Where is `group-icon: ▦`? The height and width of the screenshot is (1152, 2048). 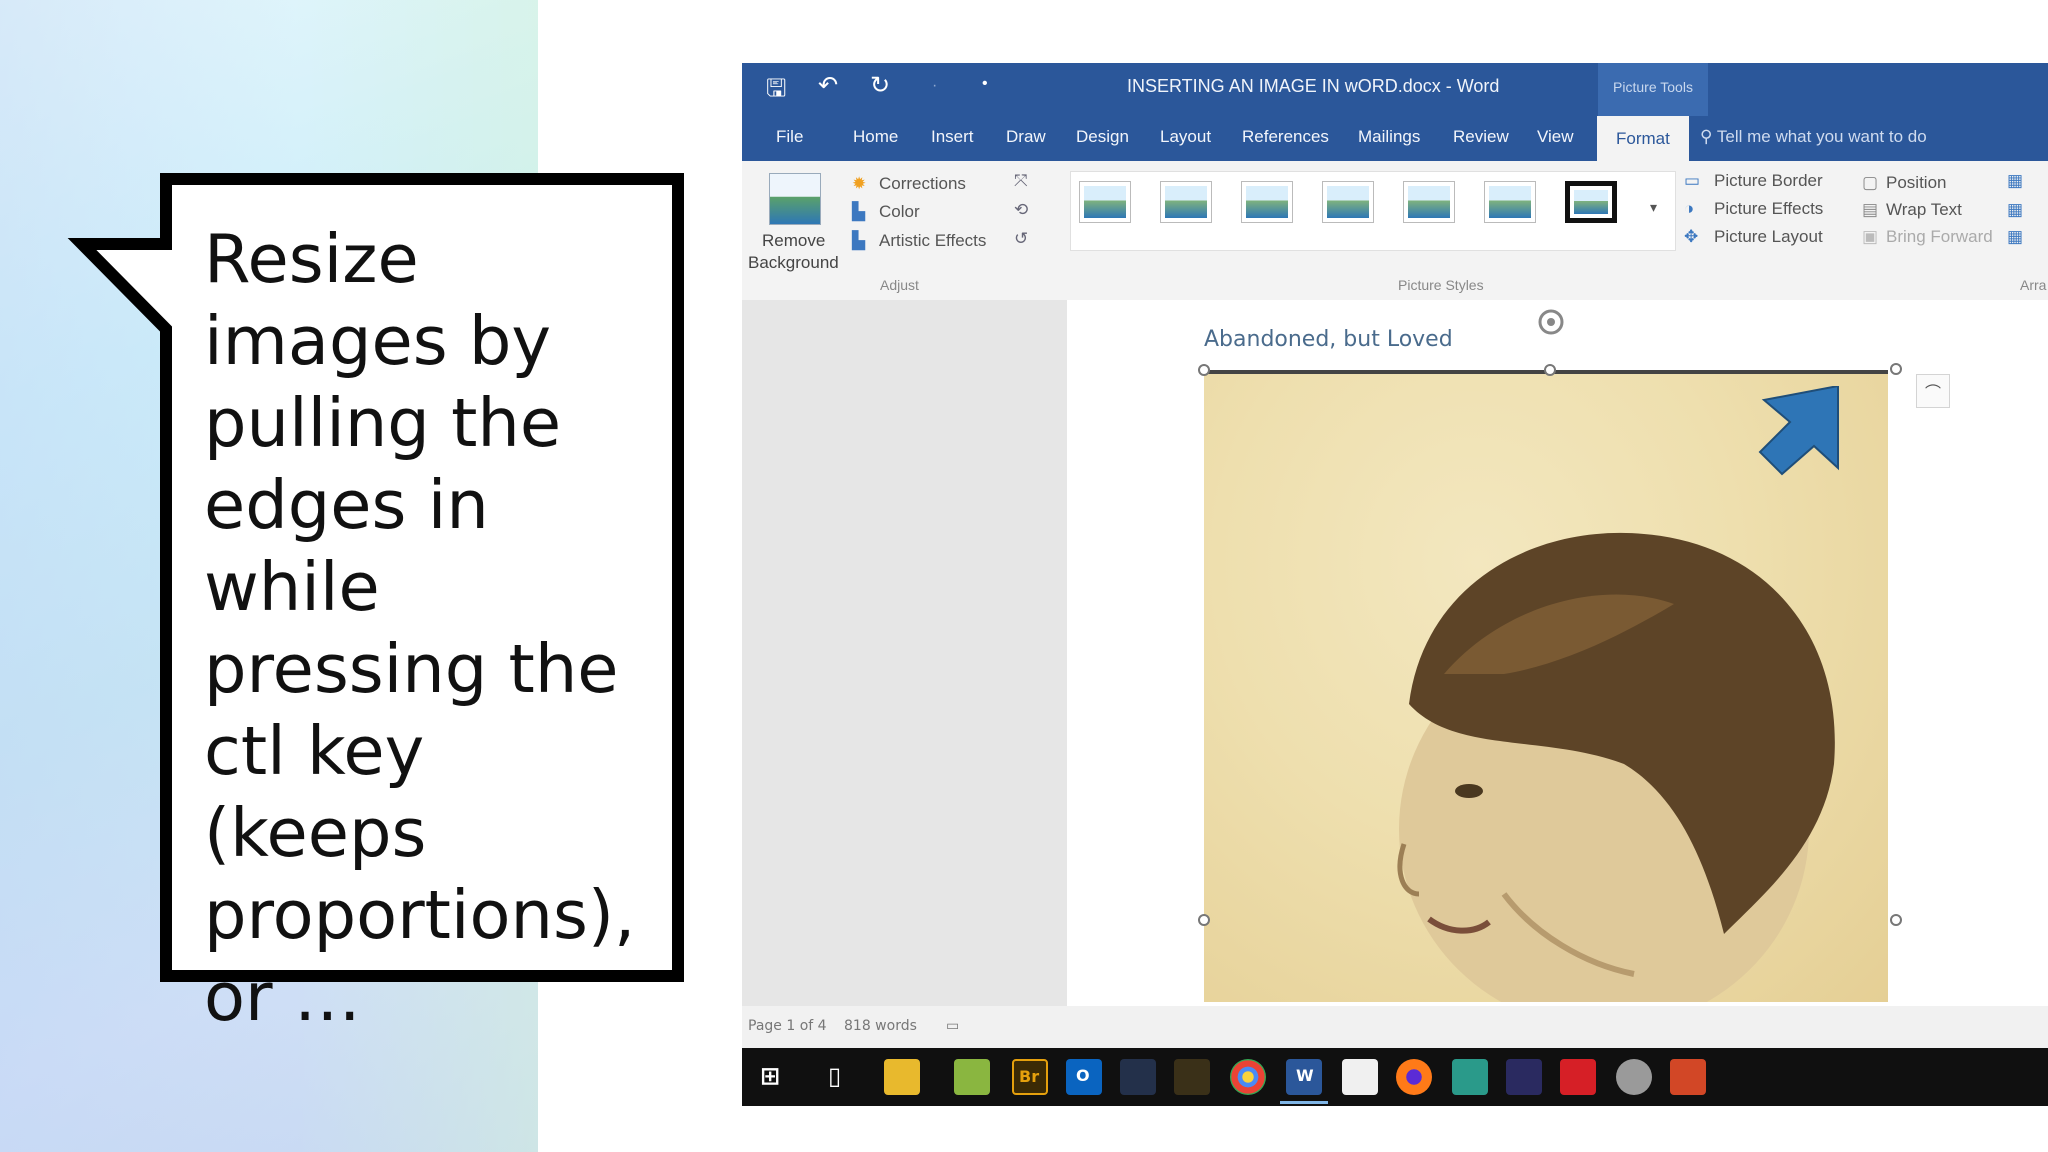 group-icon: ▦ is located at coordinates (2015, 210).